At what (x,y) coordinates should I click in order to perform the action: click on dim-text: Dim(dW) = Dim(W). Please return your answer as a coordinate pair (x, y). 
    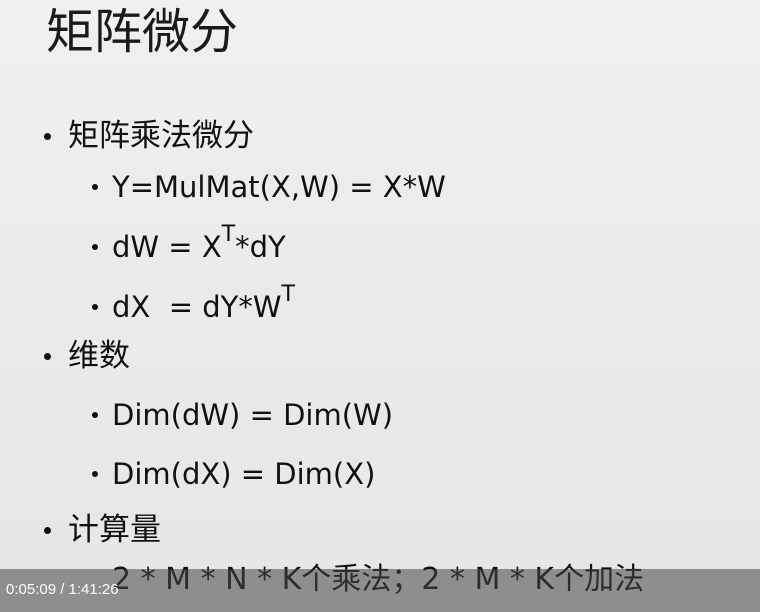
    Looking at the image, I should click on (253, 415).